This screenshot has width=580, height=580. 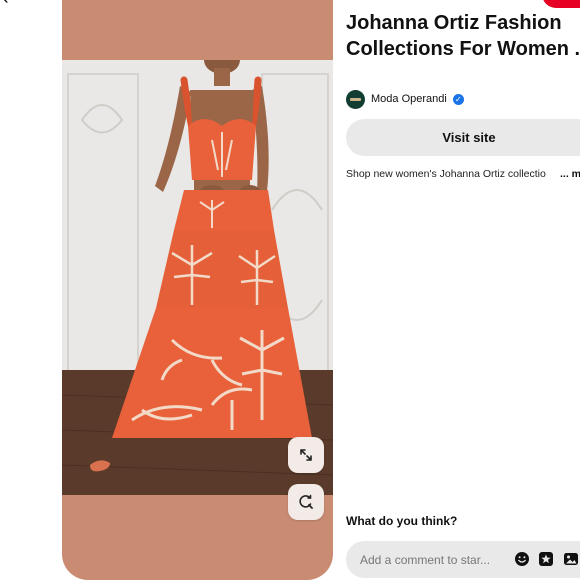 I want to click on avatar, so click(x=355, y=99).